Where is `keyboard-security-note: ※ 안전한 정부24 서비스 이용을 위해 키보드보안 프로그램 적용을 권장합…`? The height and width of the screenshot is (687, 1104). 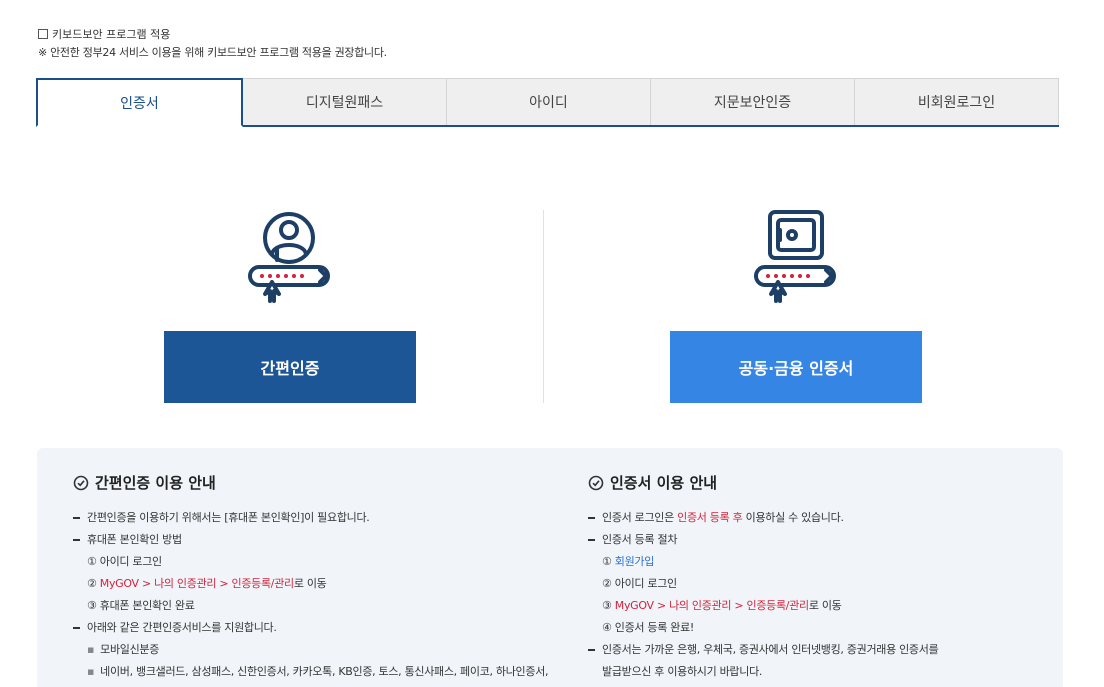 keyboard-security-note: ※ 안전한 정부24 서비스 이용을 위해 키보드보안 프로그램 적용을 권장합… is located at coordinates (212, 52).